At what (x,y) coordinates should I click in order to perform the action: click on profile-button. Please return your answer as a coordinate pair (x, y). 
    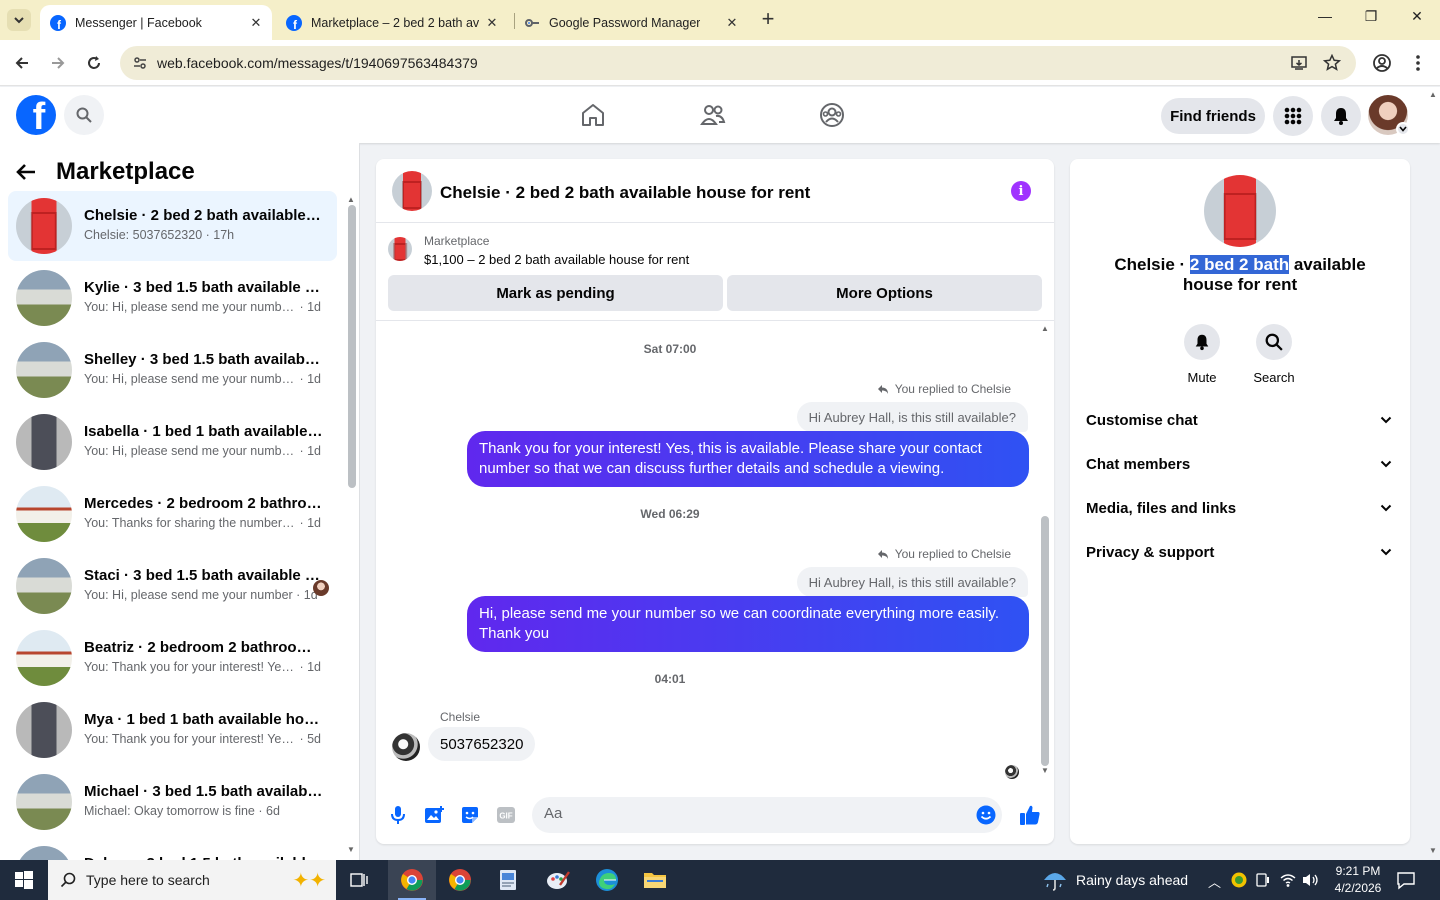
    Looking at the image, I should click on (1382, 63).